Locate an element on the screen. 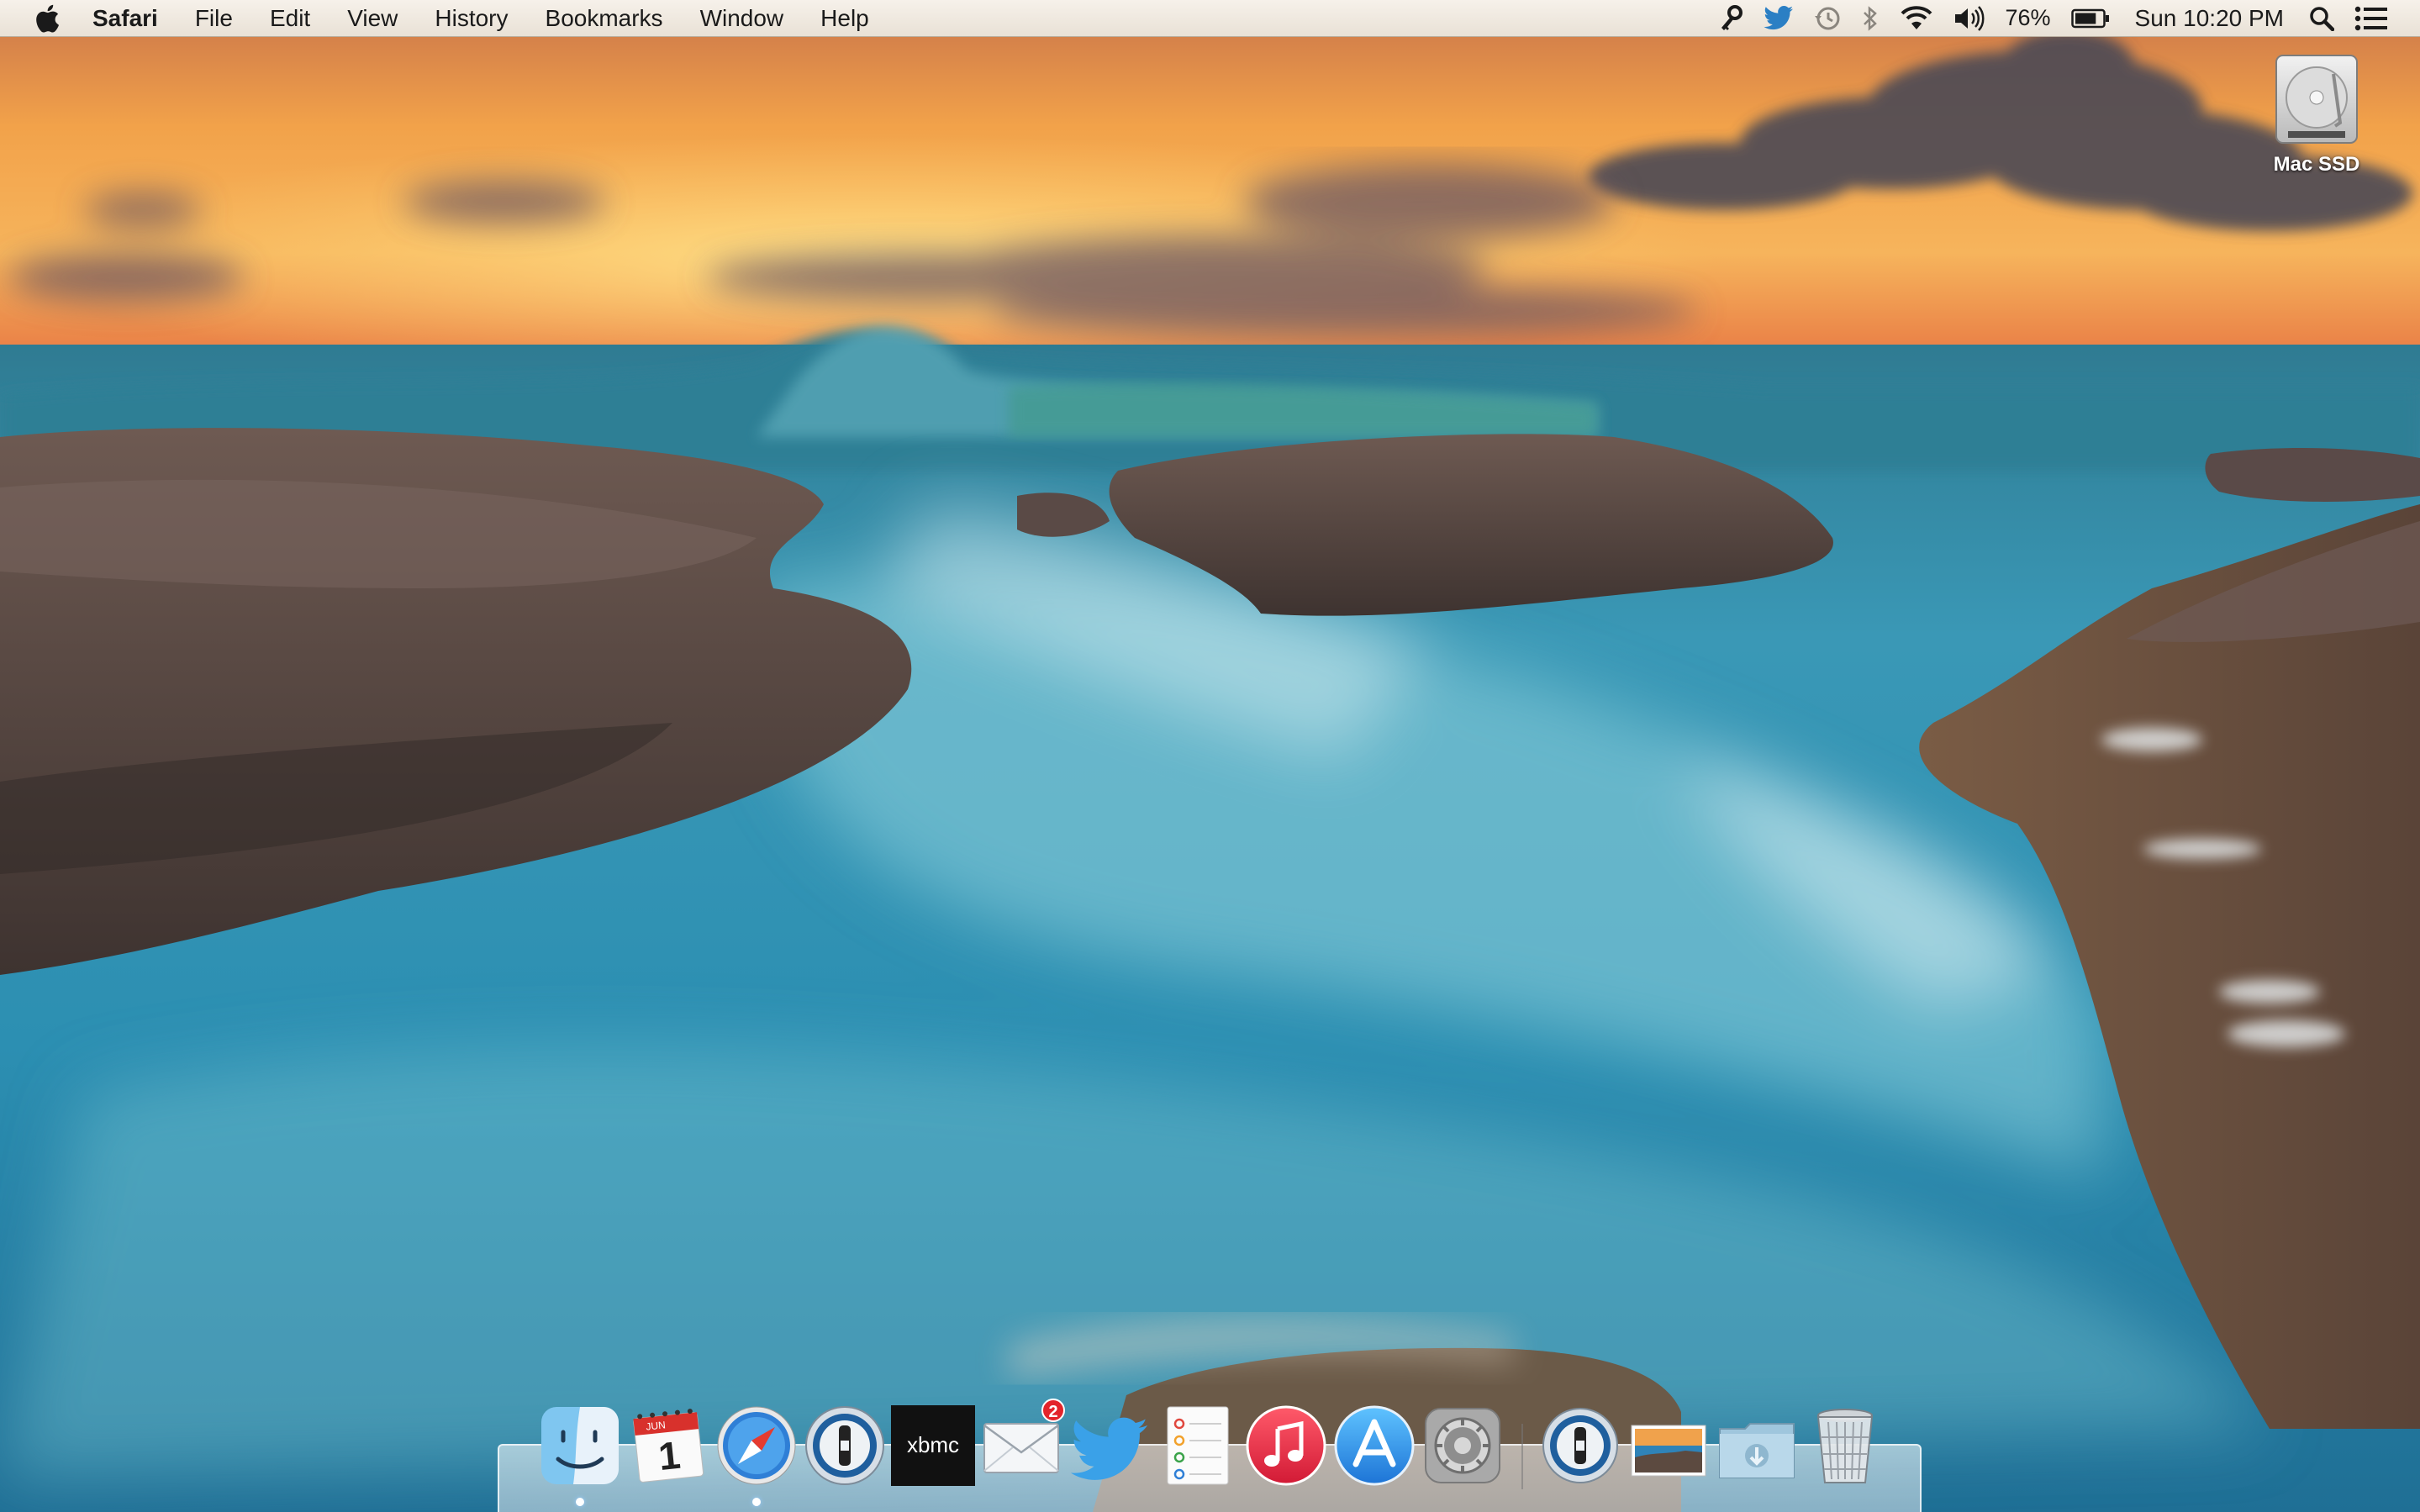 This screenshot has height=1512, width=2420. dock-safari is located at coordinates (756, 1455).